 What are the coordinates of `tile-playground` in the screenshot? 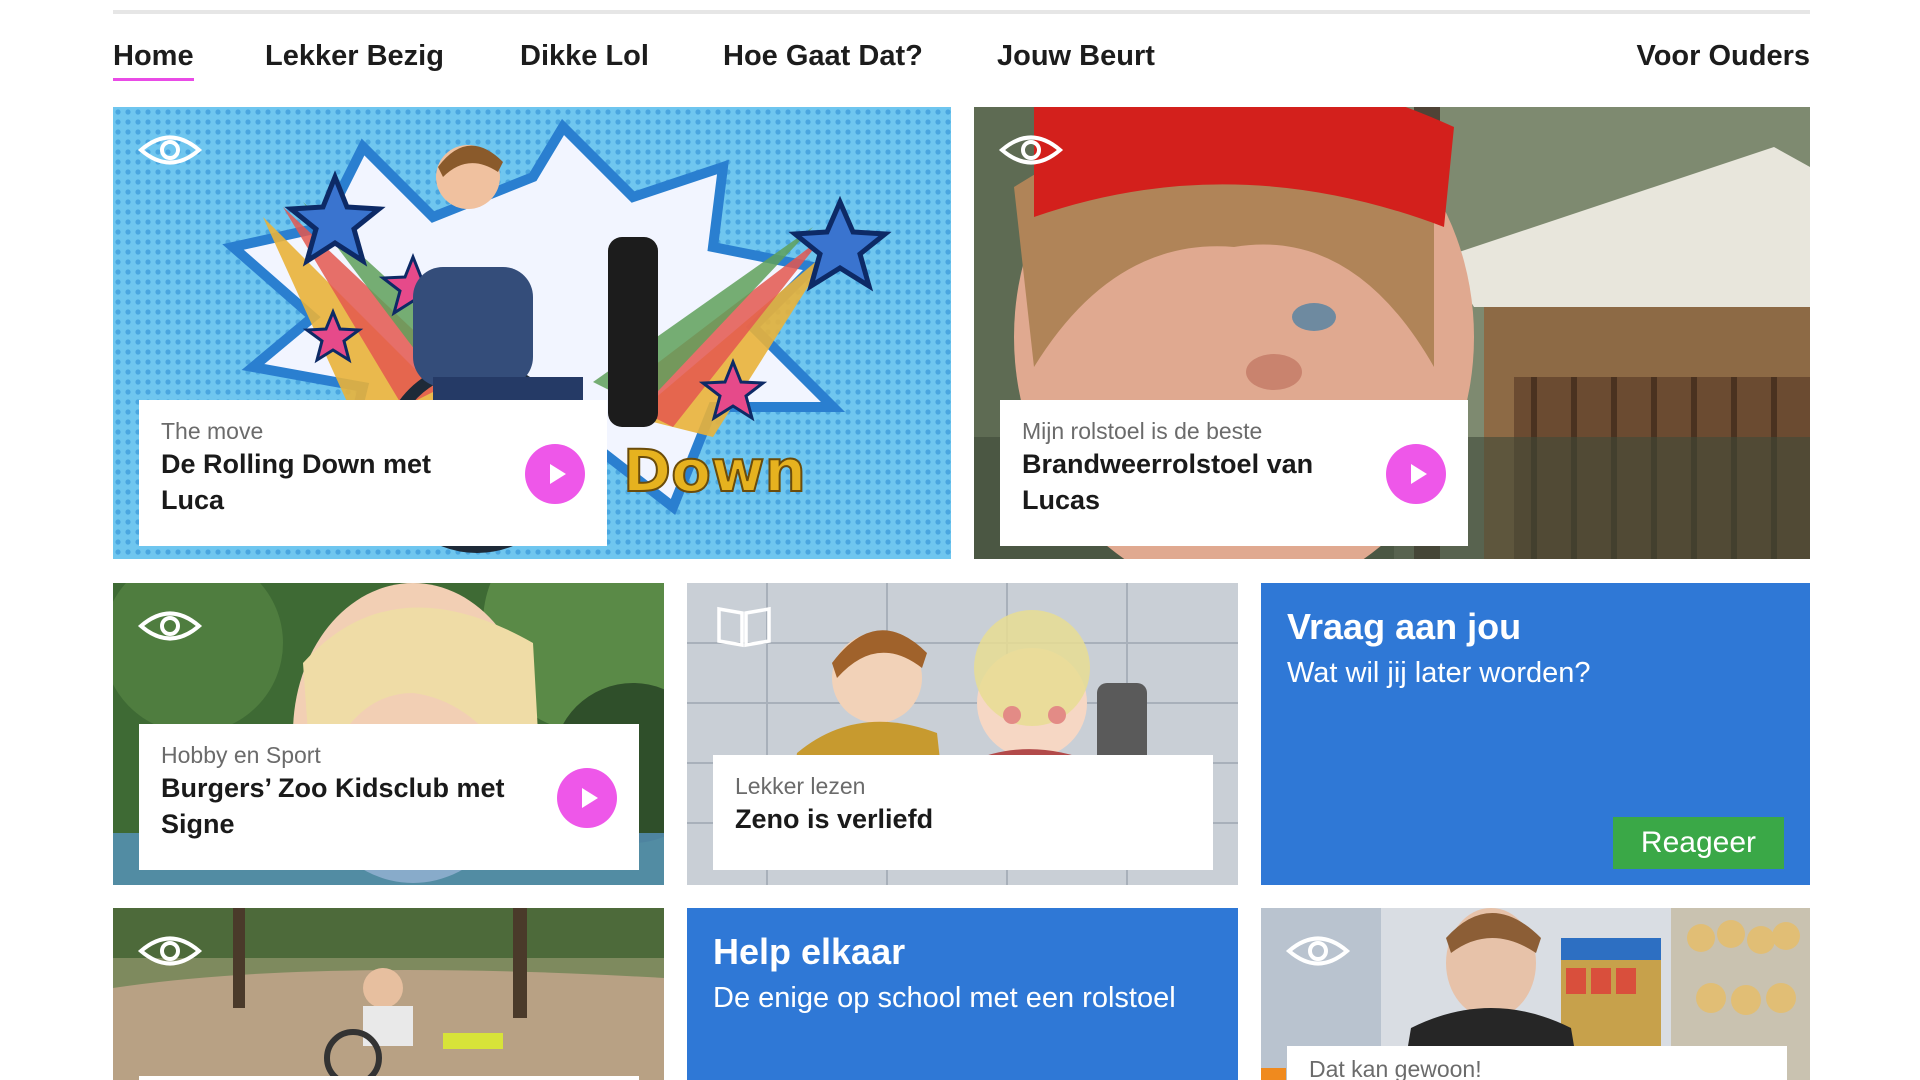 It's located at (388, 994).